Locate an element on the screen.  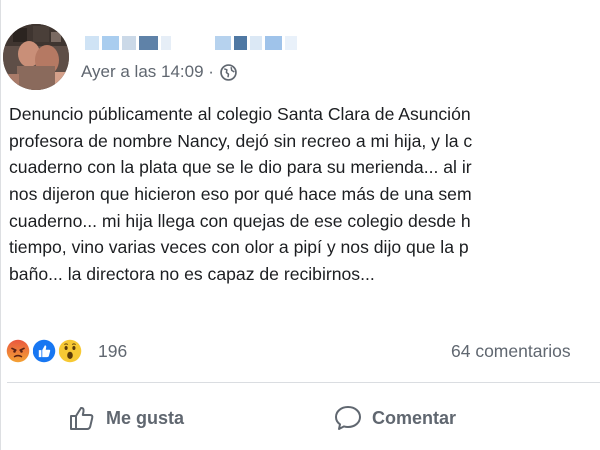
post-timestamp: Ayer a las 14:09 · is located at coordinates (159, 72).